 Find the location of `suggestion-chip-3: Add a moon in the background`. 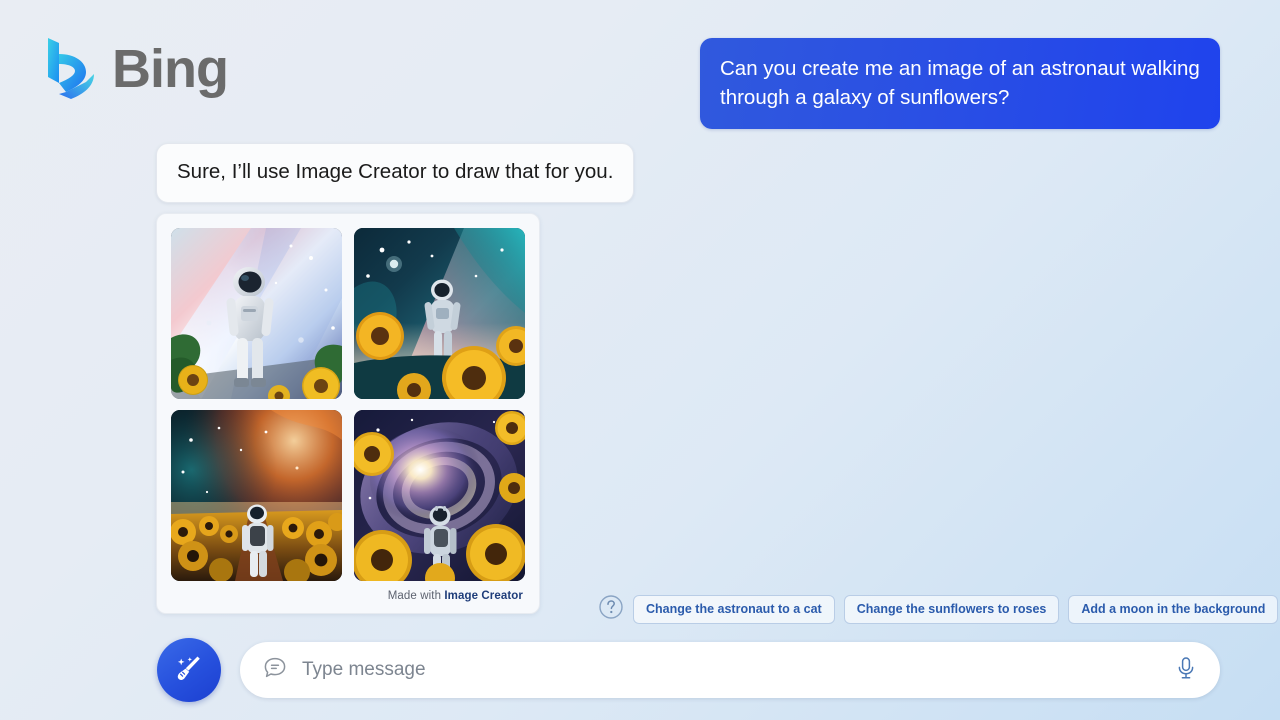

suggestion-chip-3: Add a moon in the background is located at coordinates (1173, 609).